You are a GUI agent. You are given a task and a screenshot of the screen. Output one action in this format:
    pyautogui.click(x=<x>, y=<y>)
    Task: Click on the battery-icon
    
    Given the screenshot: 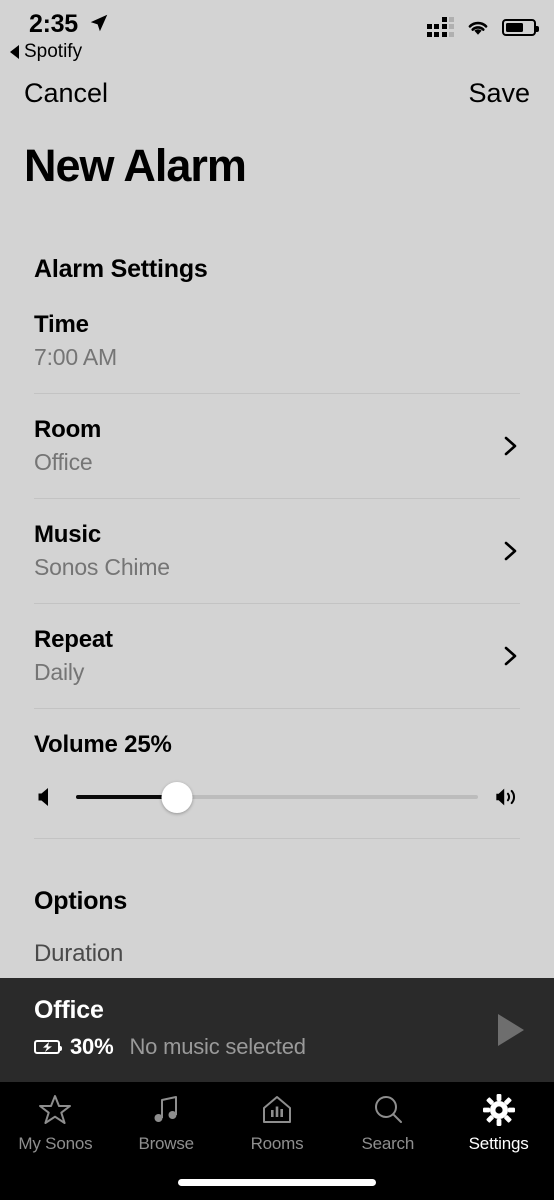 What is the action you would take?
    pyautogui.click(x=520, y=27)
    